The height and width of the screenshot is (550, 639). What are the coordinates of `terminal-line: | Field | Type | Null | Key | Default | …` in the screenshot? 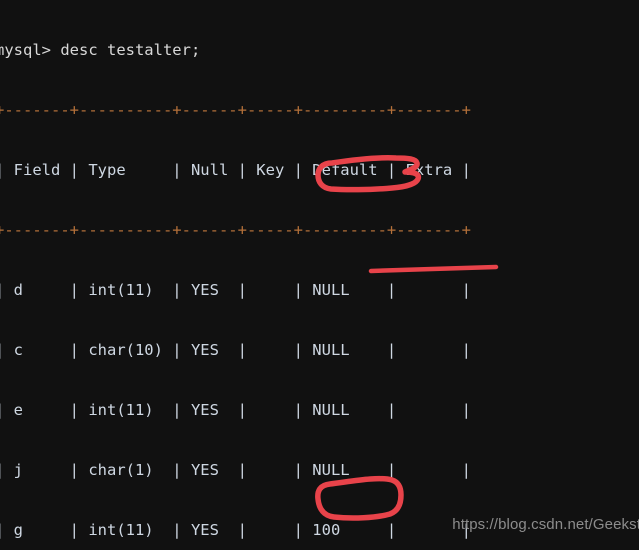 It's located at (235, 170).